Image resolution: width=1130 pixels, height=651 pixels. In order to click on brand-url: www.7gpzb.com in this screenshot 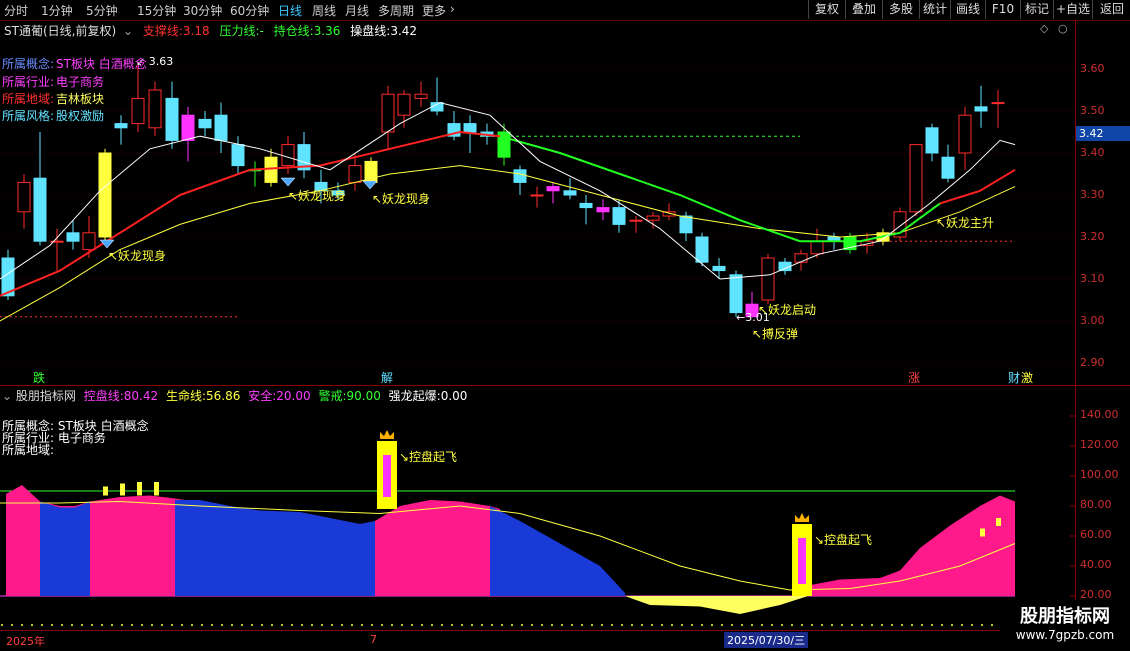, I will do `click(1065, 635)`.